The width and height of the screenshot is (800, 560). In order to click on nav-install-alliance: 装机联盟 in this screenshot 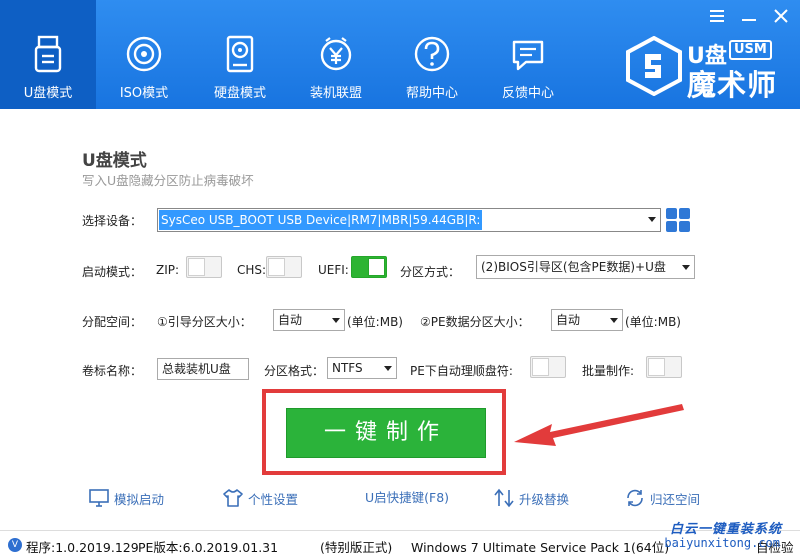, I will do `click(336, 54)`.